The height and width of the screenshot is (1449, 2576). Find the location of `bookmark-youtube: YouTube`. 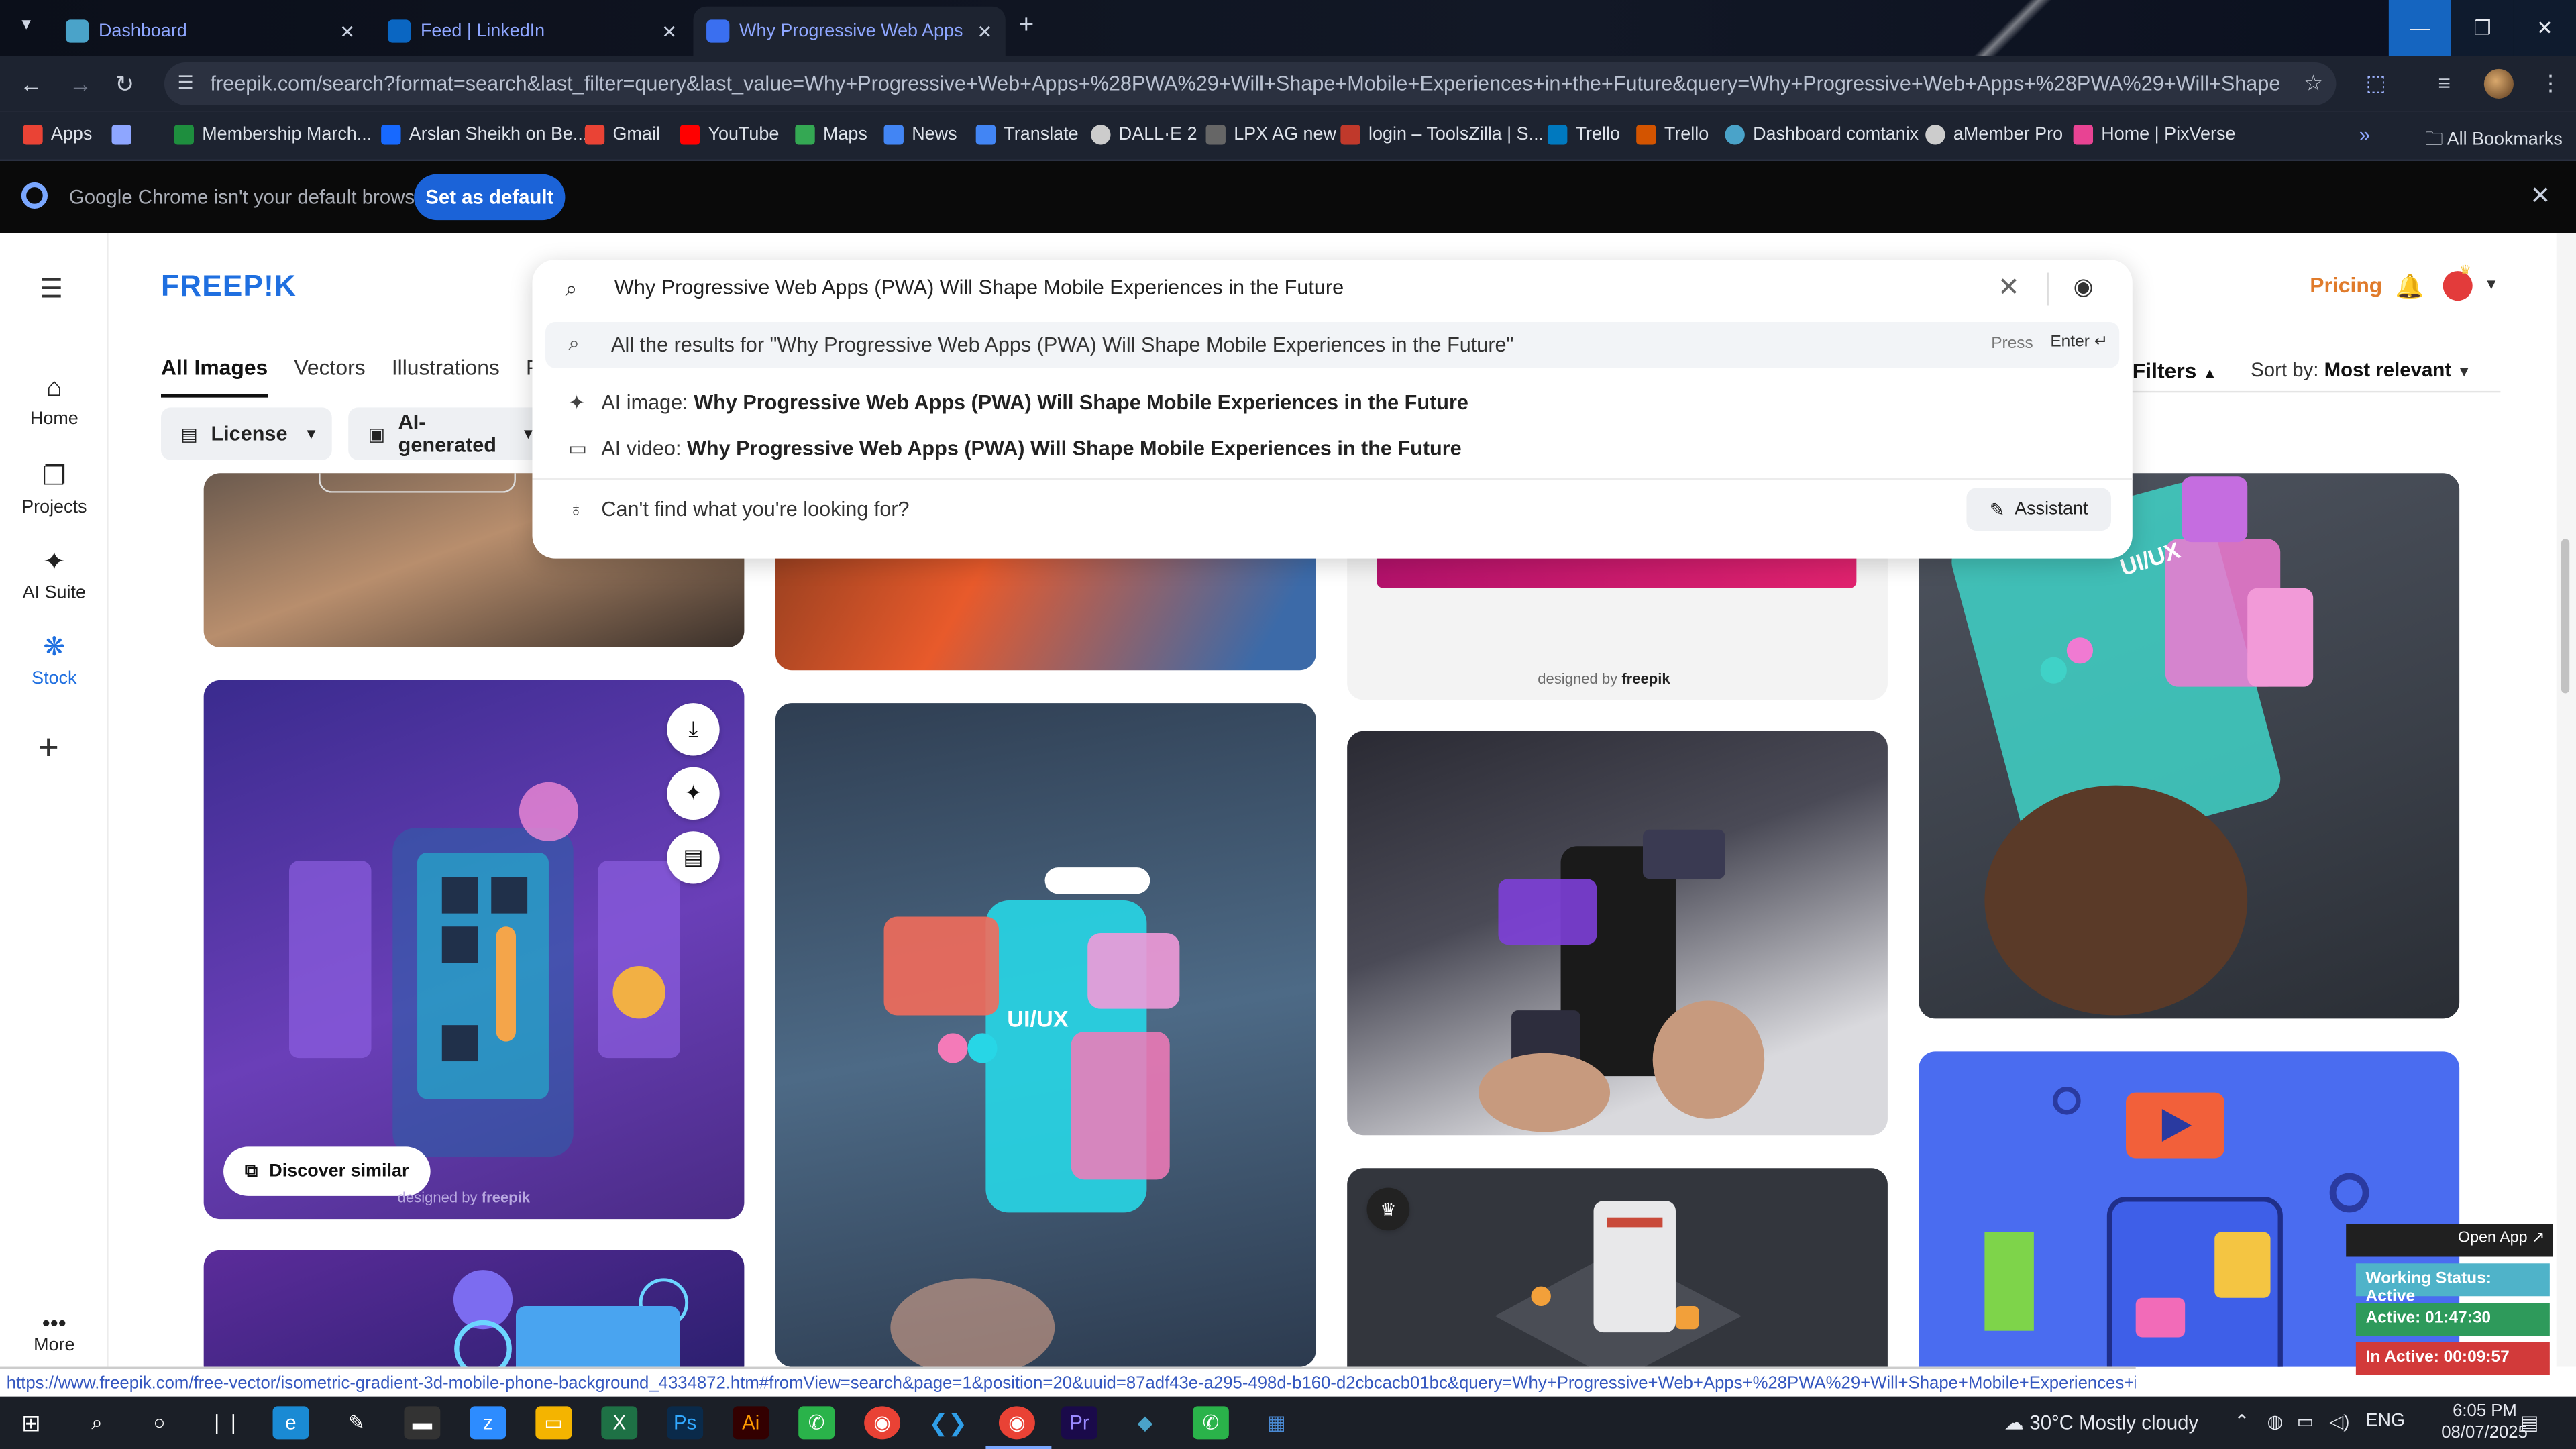

bookmark-youtube: YouTube is located at coordinates (729, 135).